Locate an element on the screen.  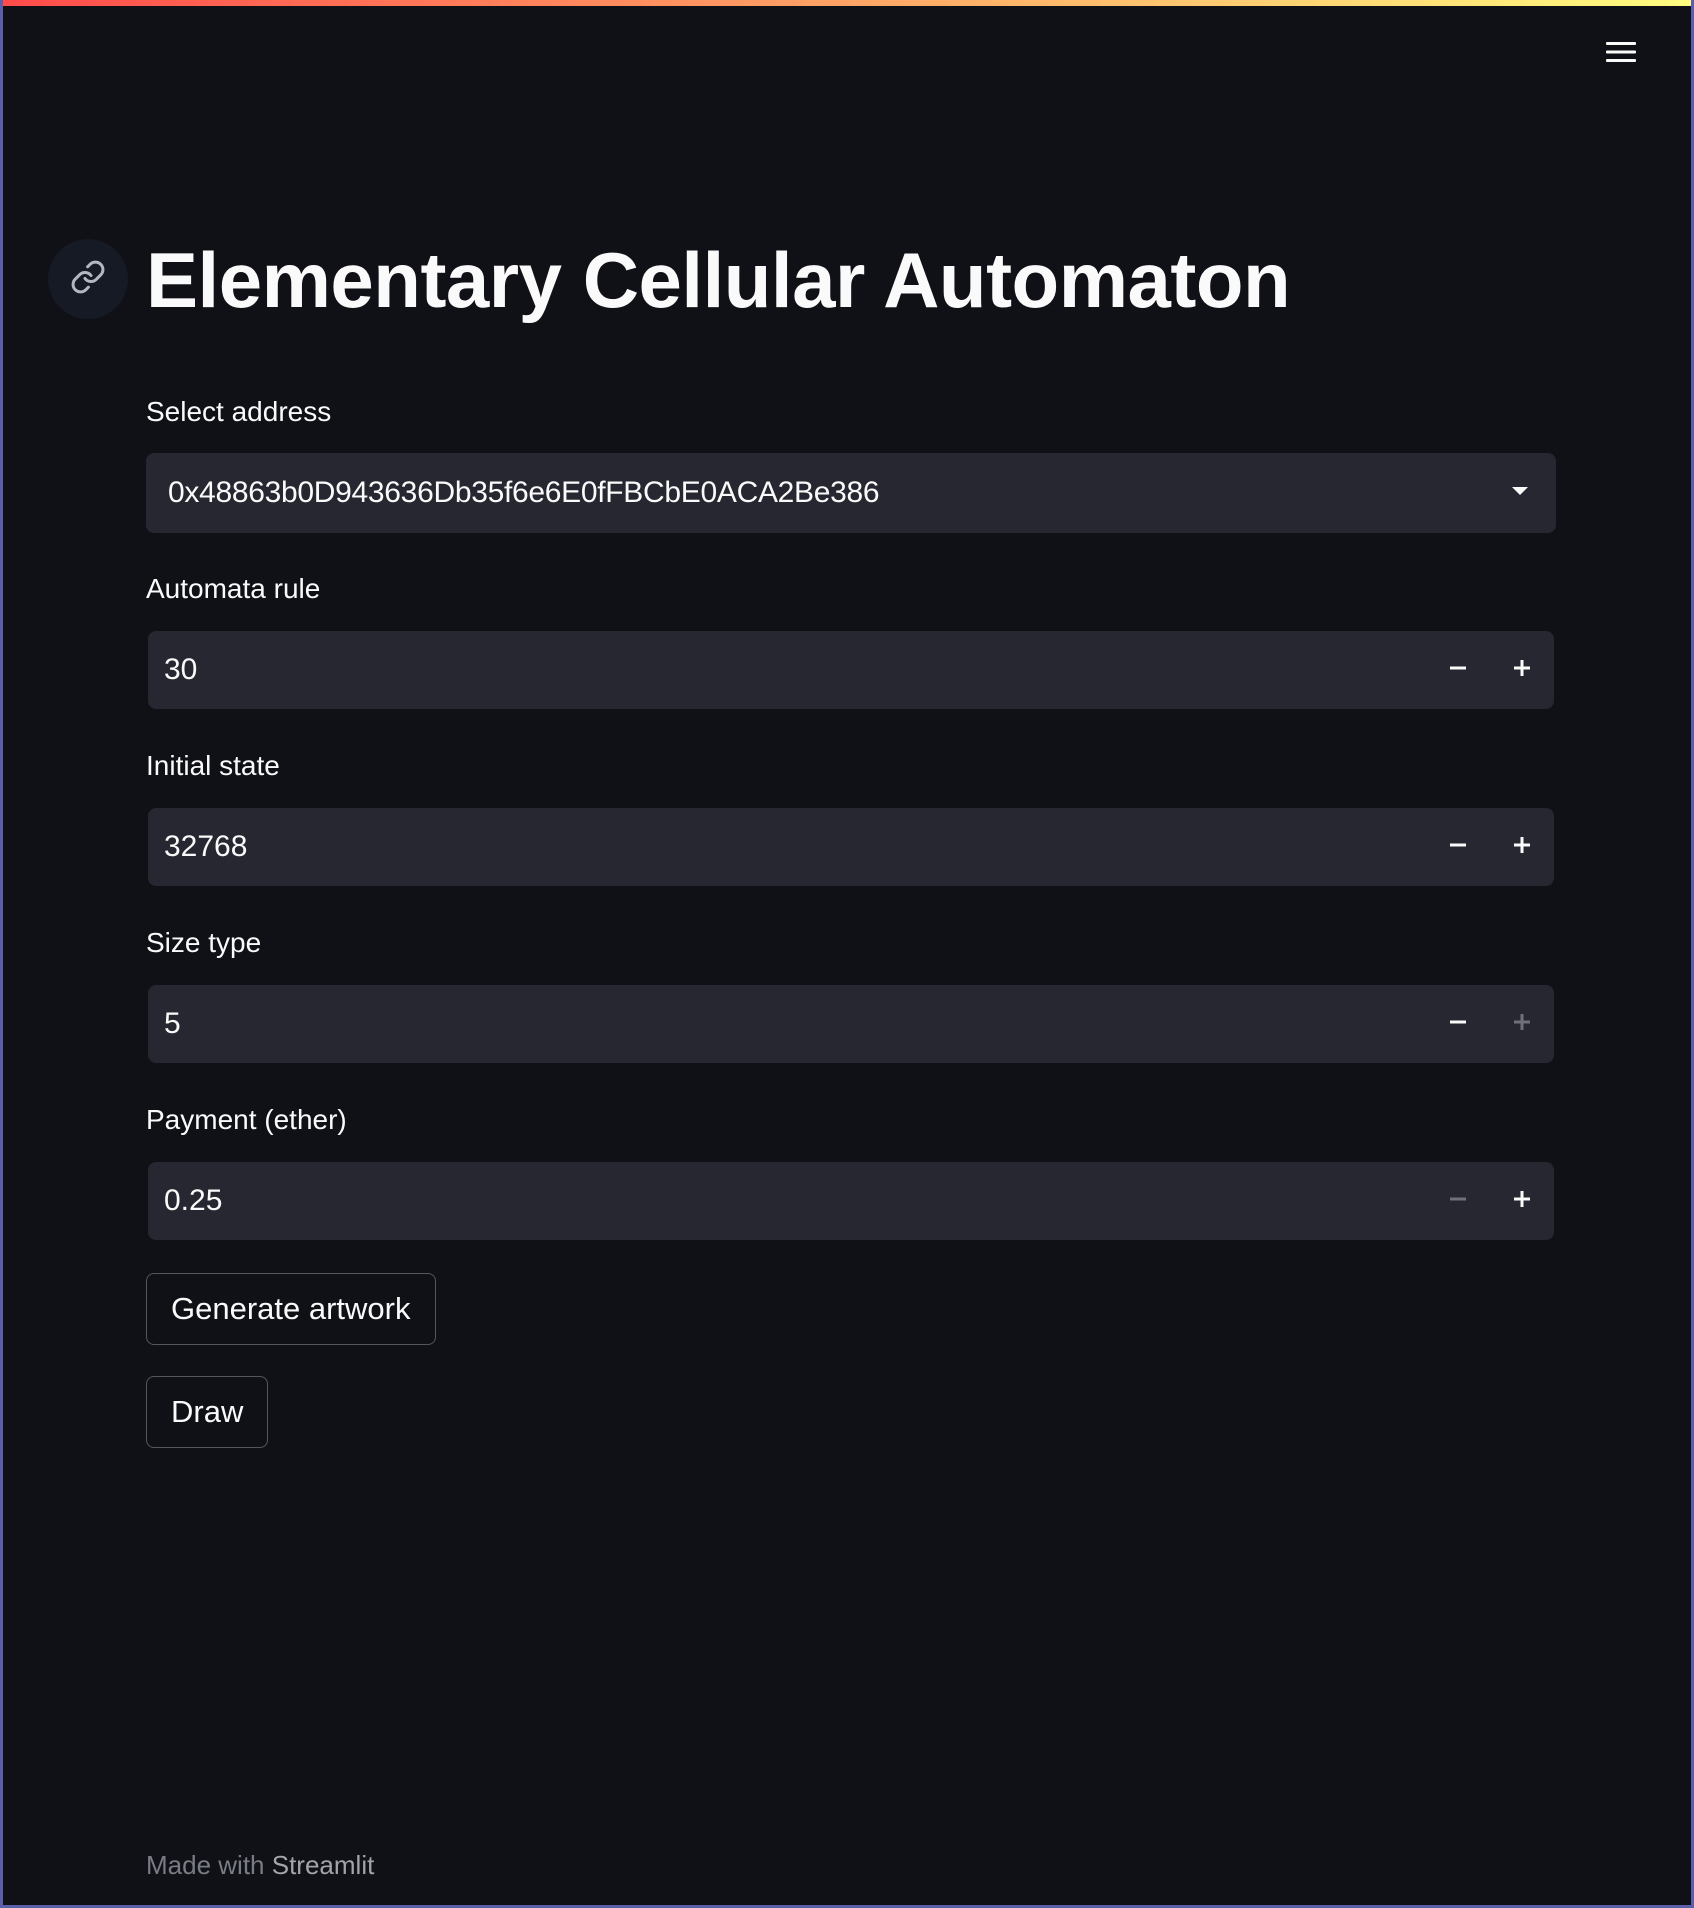
size-type-decrement-button is located at coordinates (1458, 1024).